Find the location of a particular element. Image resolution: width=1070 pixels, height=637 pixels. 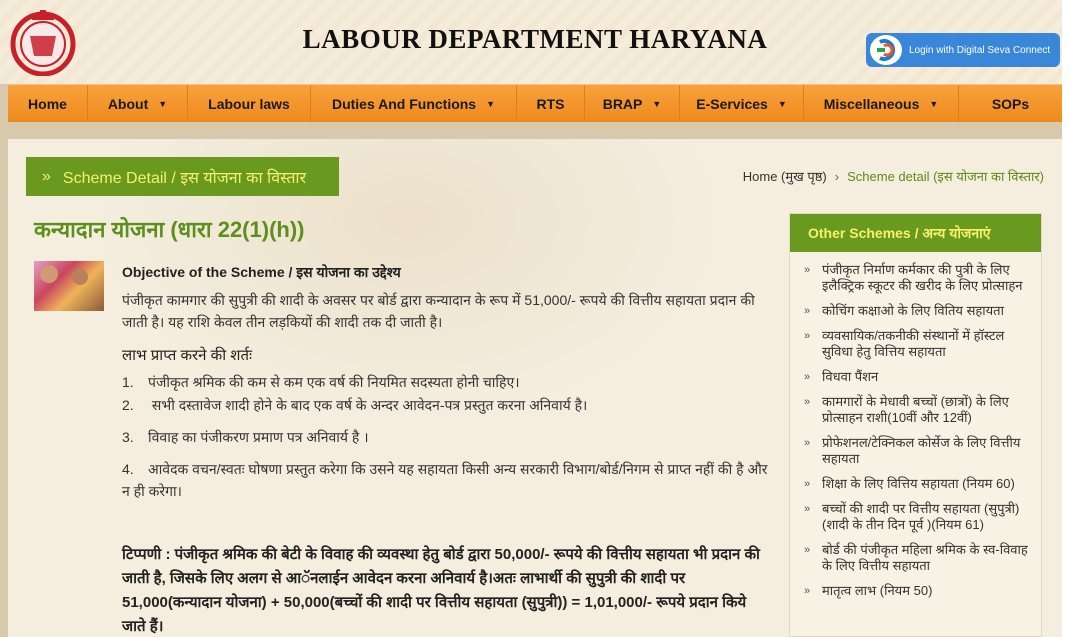

nav-about: About ▼ is located at coordinates (138, 103).